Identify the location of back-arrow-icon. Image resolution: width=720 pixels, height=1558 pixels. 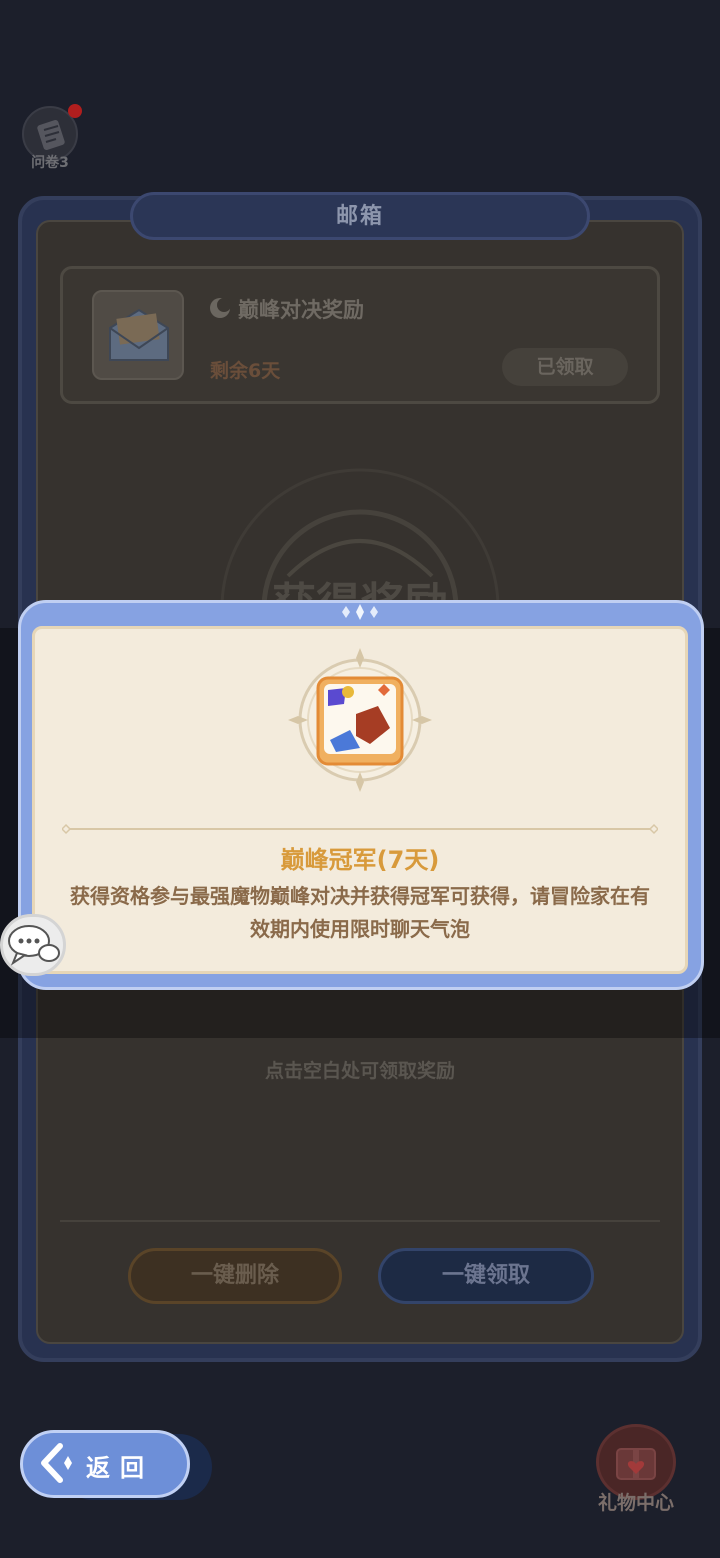
(56, 1463).